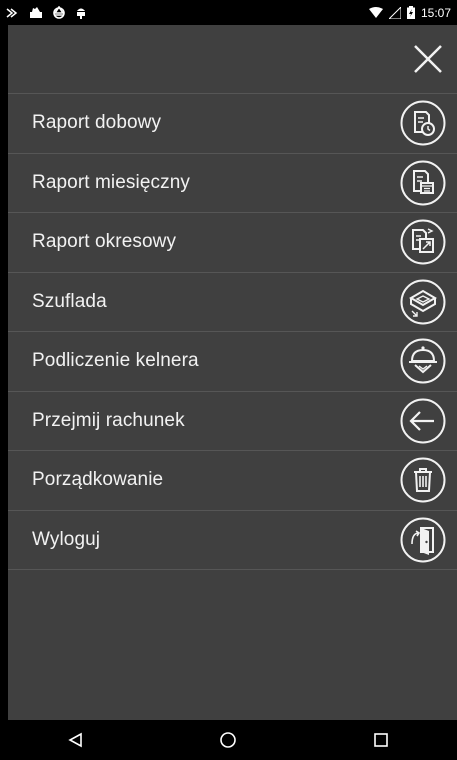 The image size is (457, 760). I want to click on android-icon, so click(81, 13).